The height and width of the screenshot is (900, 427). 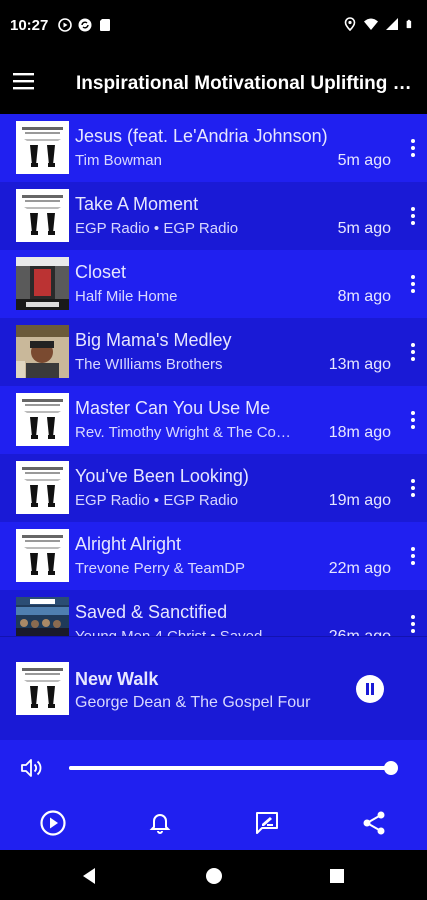 I want to click on hamburger-icon, so click(x=24, y=81).